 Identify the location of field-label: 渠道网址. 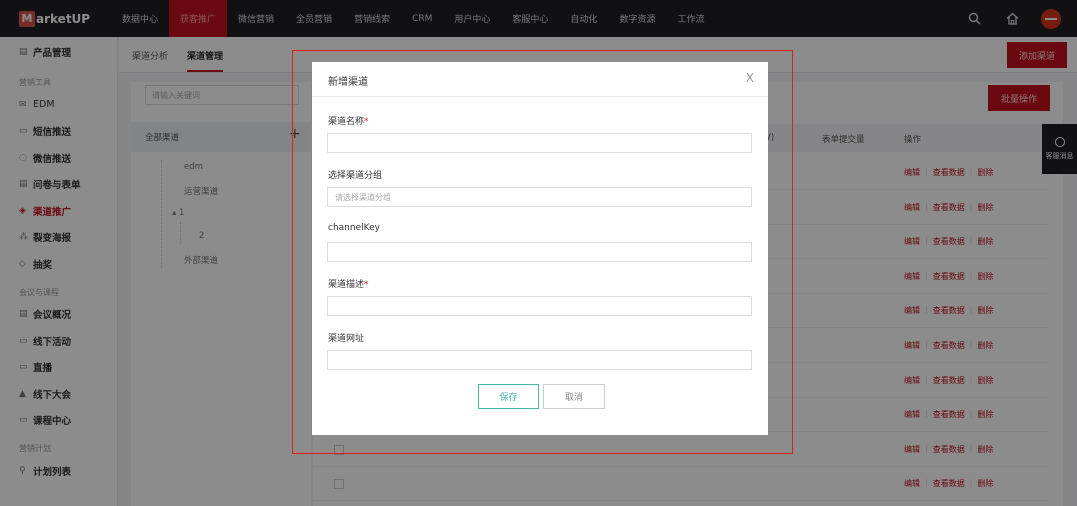
(346, 337).